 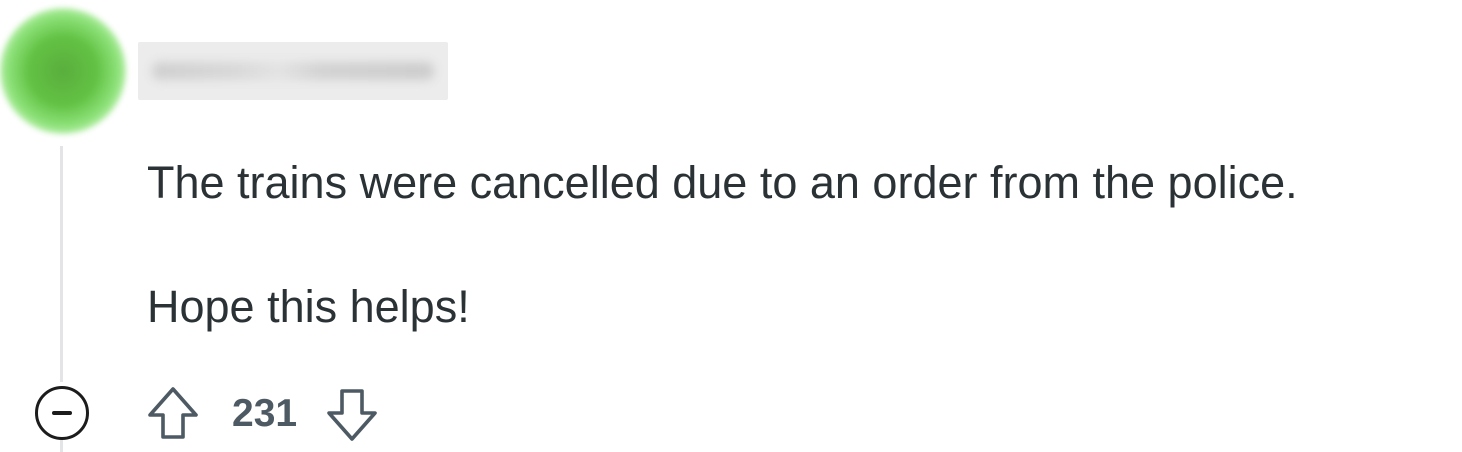 I want to click on comment-paragraph: Hope this helps!, so click(x=308, y=306).